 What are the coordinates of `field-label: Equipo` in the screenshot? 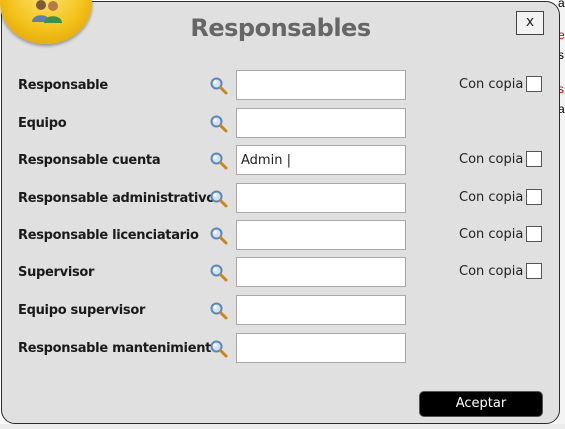 It's located at (42, 123).